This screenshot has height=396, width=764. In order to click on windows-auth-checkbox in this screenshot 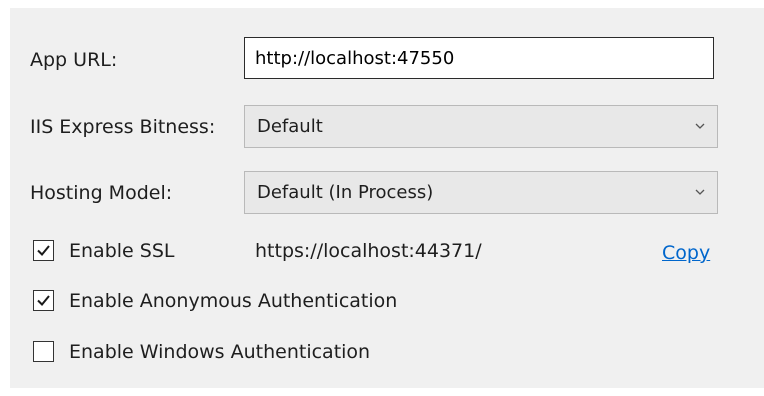, I will do `click(43, 351)`.